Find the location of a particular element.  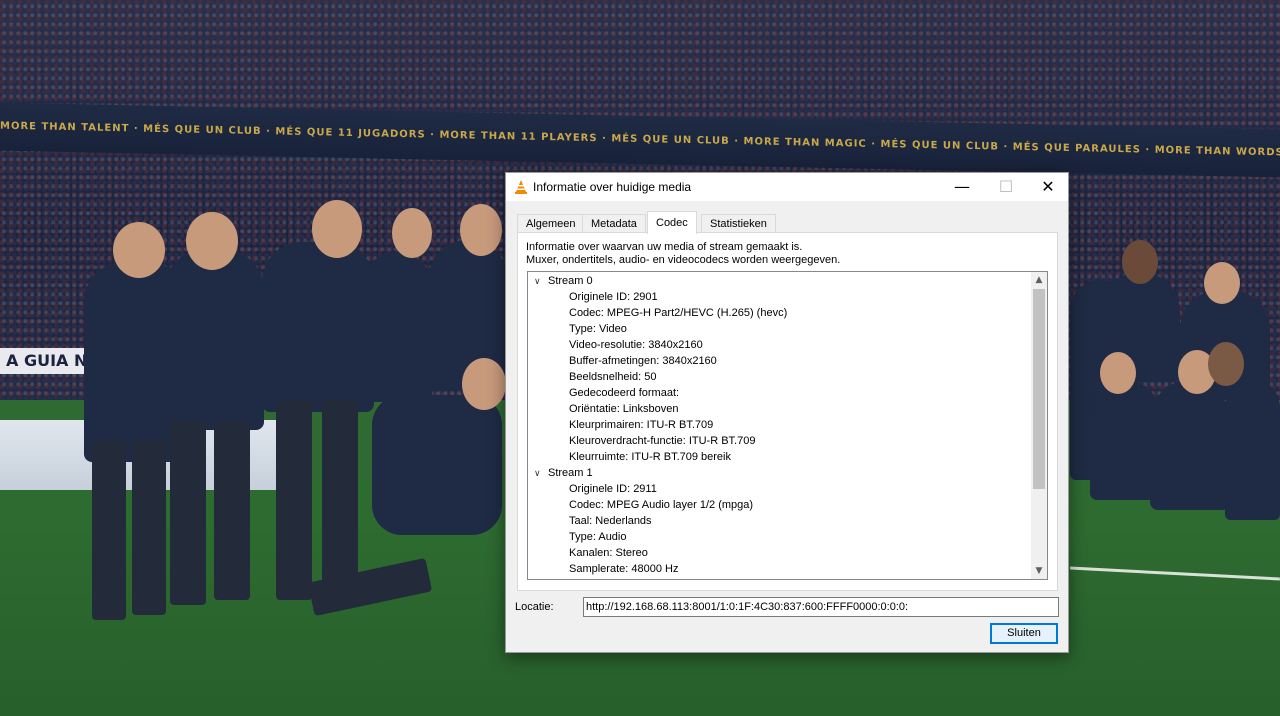

tab-codec: Codec is located at coordinates (672, 222).